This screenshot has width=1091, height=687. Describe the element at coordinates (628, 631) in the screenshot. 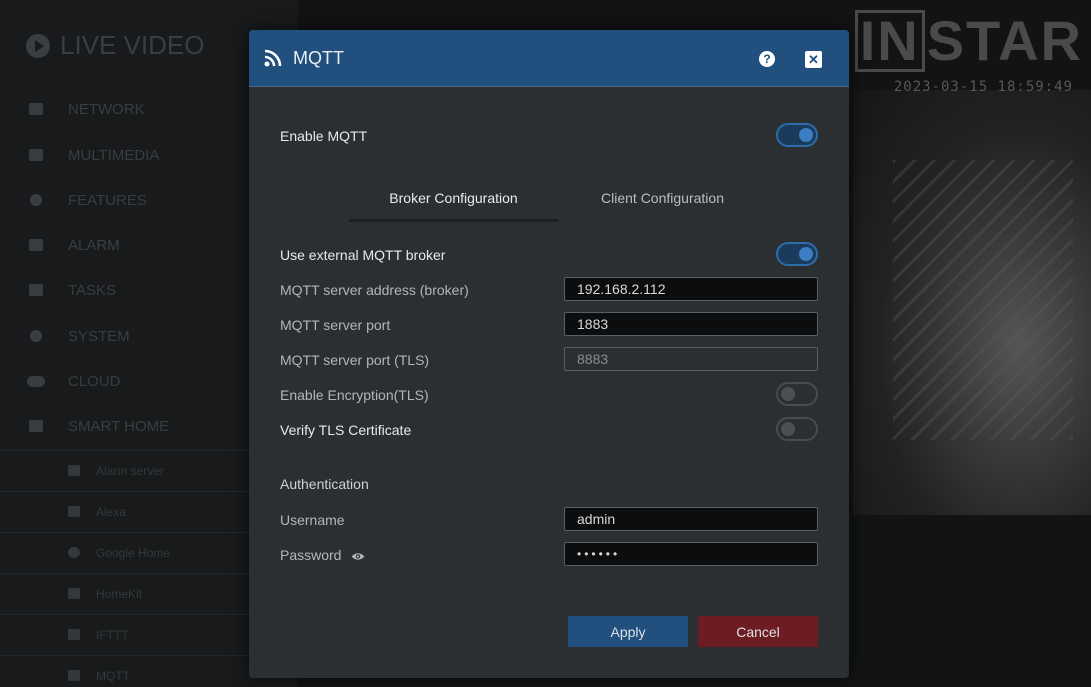

I see `apply-button: Apply` at that location.